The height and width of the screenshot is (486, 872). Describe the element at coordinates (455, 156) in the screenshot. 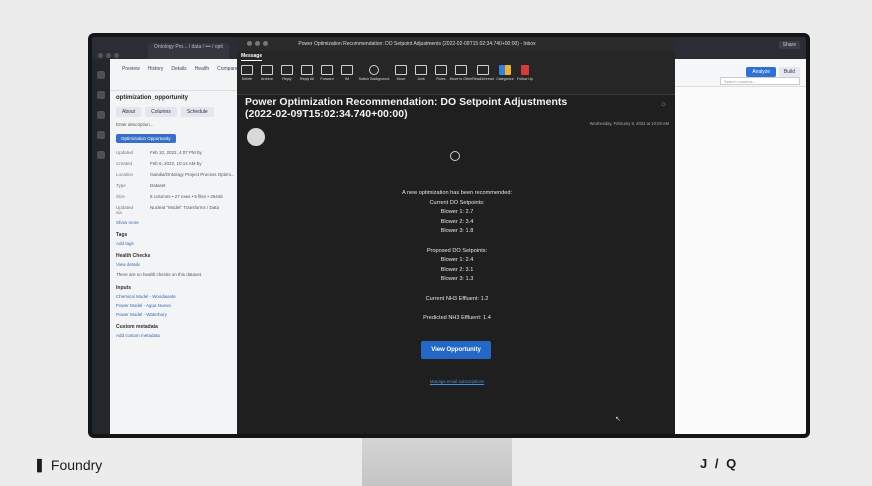

I see `lightbulb-icon` at that location.